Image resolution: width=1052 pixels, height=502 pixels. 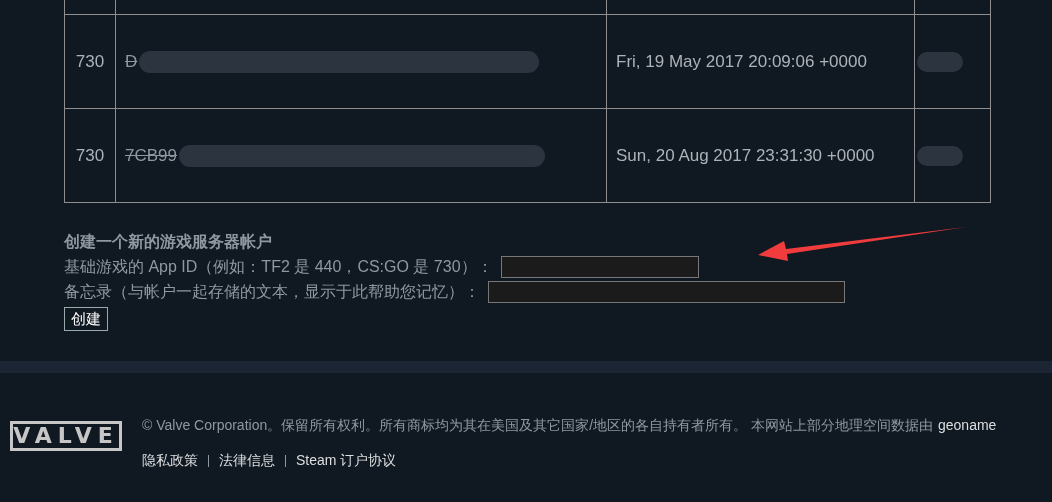 I want to click on copyright-text: © Valve Corporation。保留所有权利。所有商标均为其在美国及其它国家/地区的各自持有者所有。 本网站上部分地理空间数据由, so click(x=537, y=425).